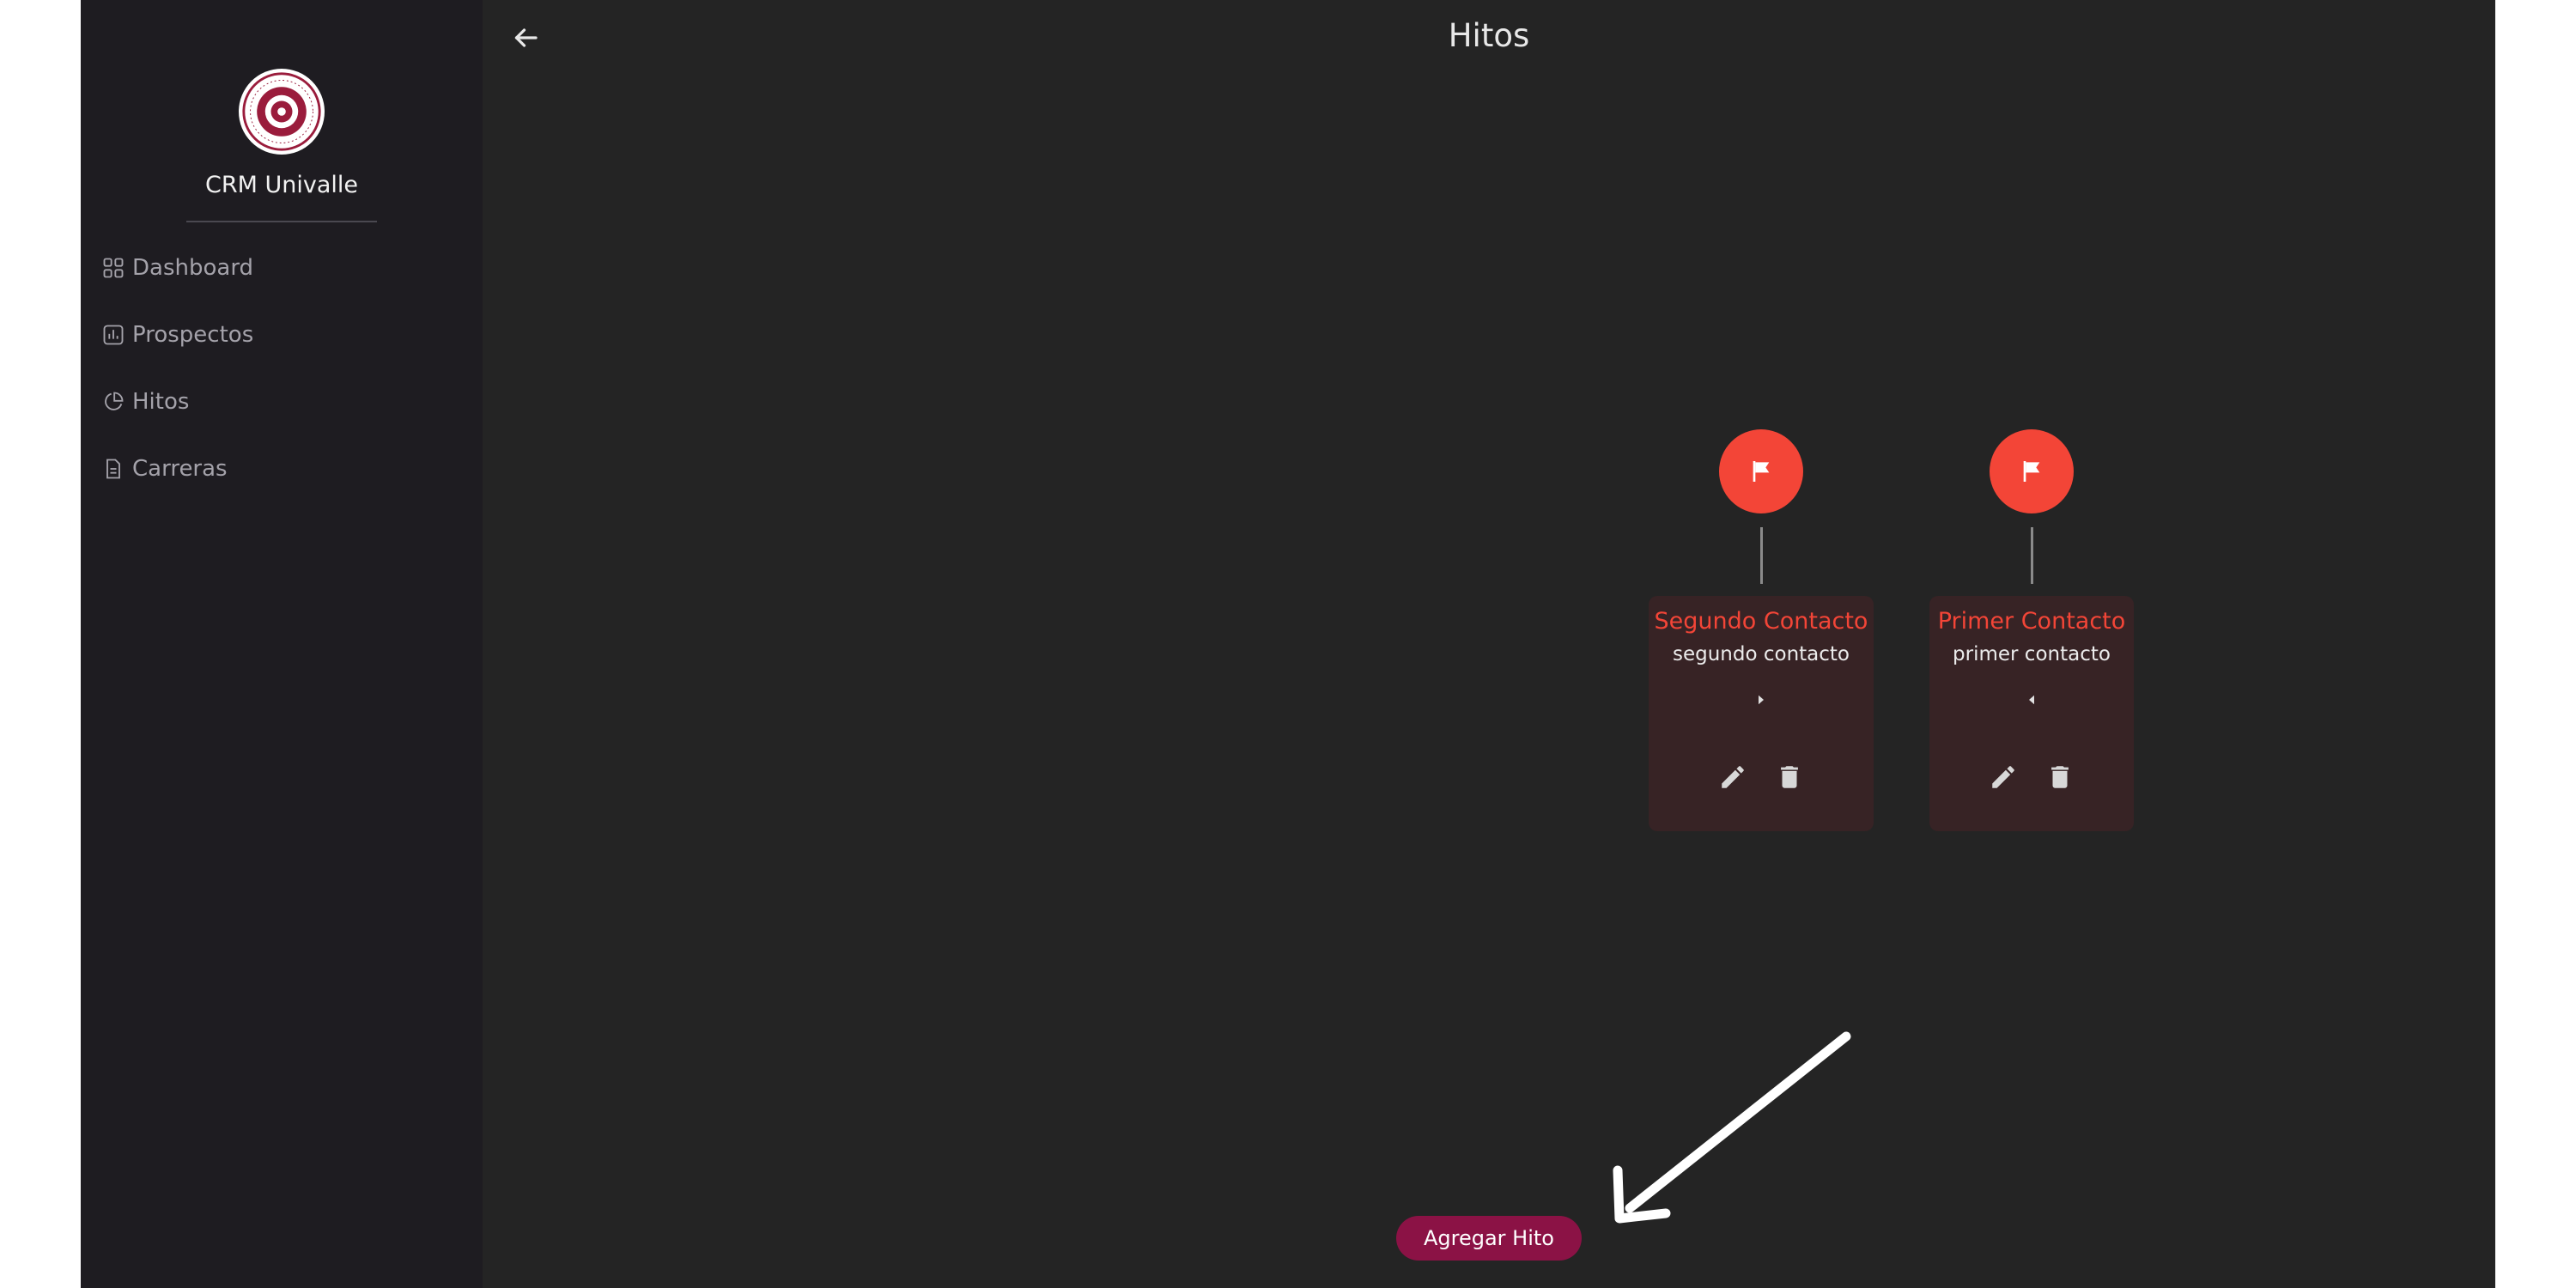 The height and width of the screenshot is (1288, 2576). I want to click on sidebar-item-label: Prospectos, so click(193, 335).